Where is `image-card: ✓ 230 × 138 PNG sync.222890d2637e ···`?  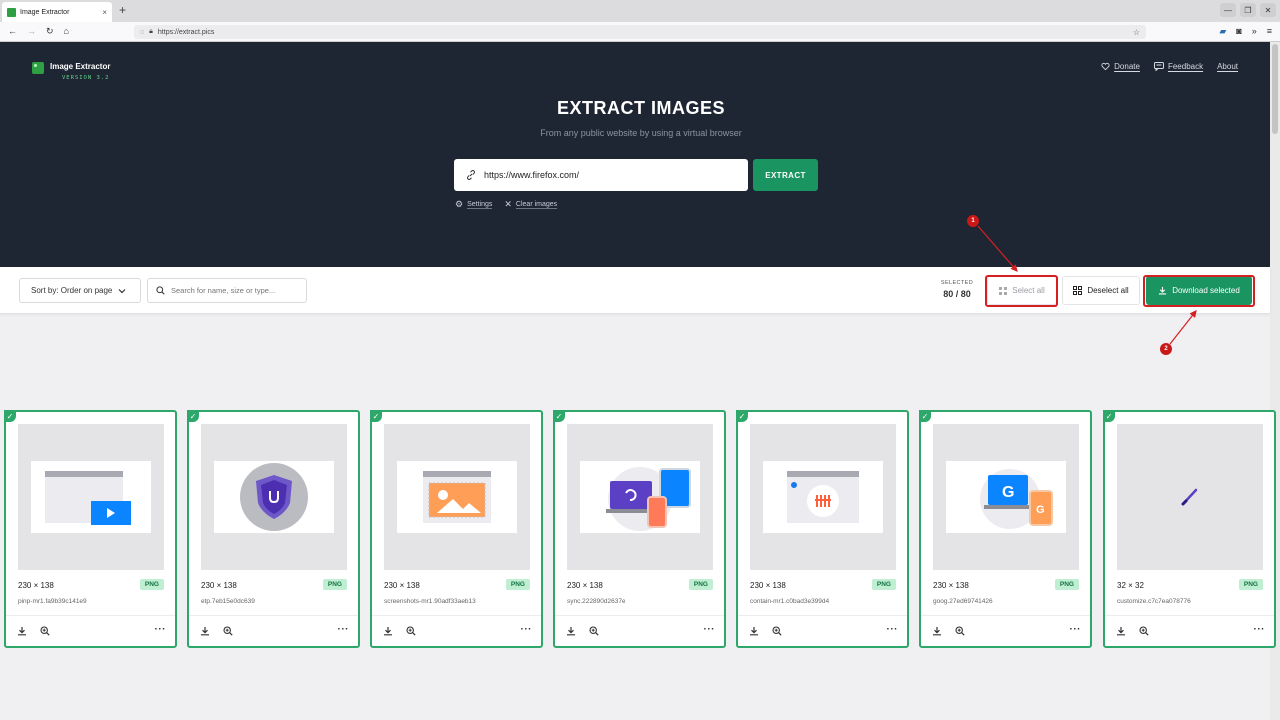
image-card: ✓ 230 × 138 PNG sync.222890d2637e ··· is located at coordinates (639, 529).